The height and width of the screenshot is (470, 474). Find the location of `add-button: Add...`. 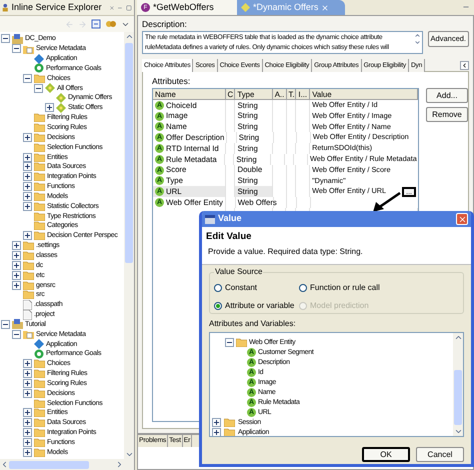

add-button: Add... is located at coordinates (447, 95).